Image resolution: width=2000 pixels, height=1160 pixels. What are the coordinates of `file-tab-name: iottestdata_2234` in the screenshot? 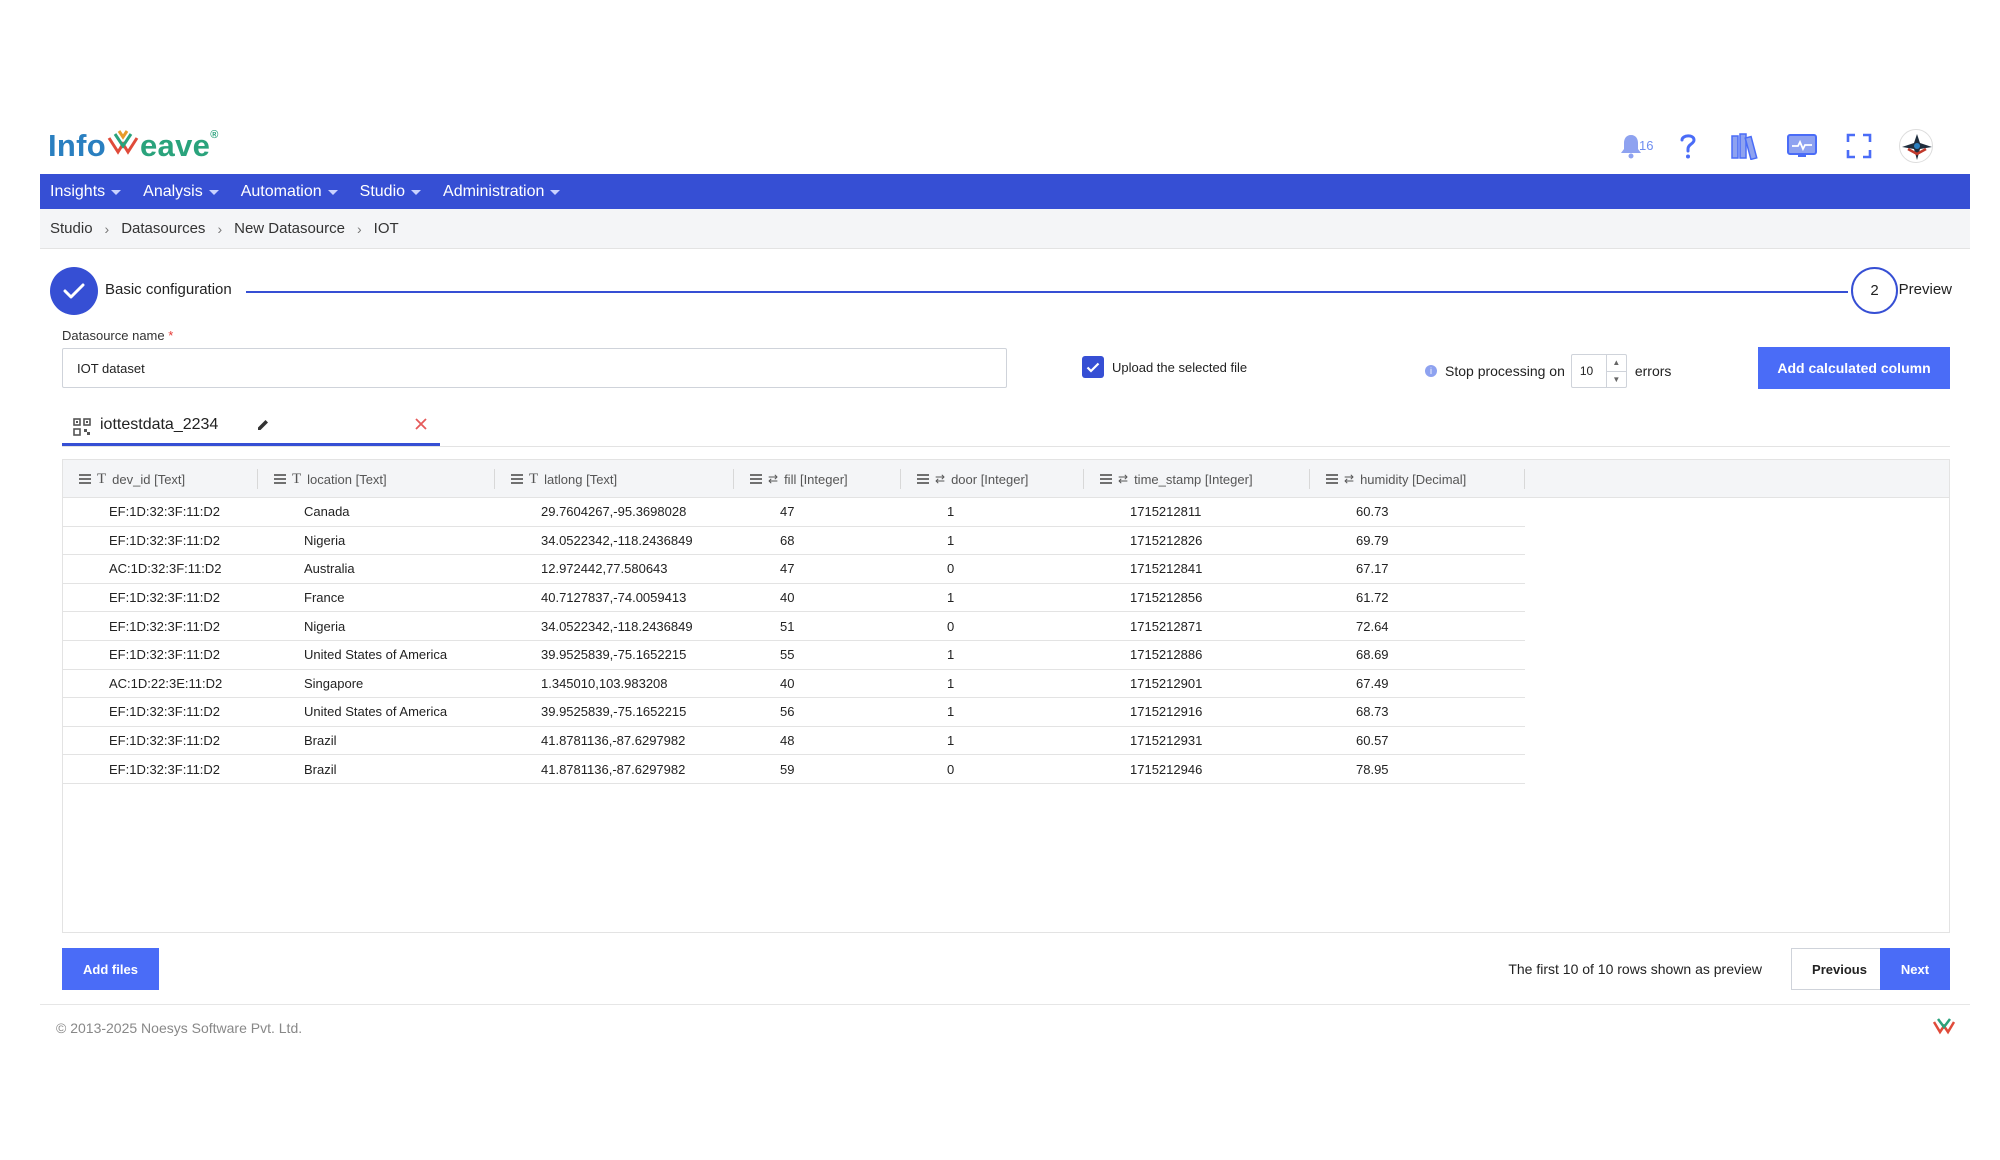 It's located at (159, 424).